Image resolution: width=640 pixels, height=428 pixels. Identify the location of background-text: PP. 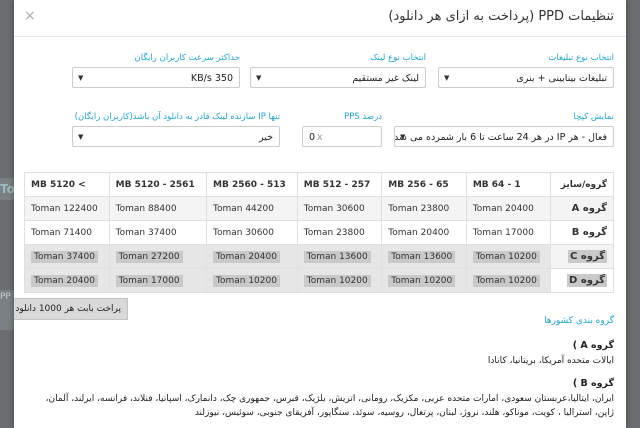
(7, 310).